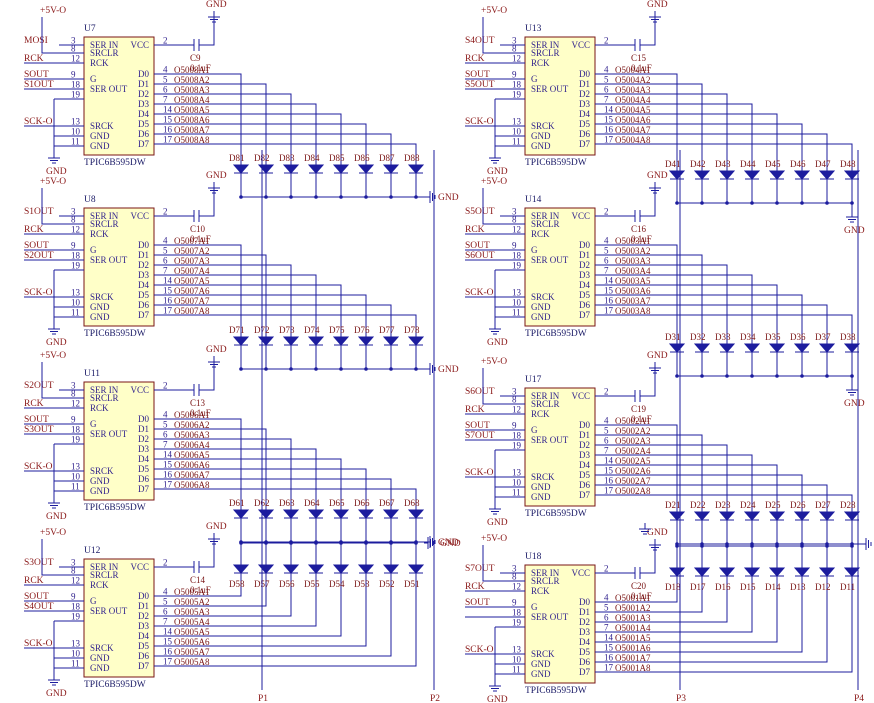  Describe the element at coordinates (387, 503) in the screenshot. I see `diode-designator: D67` at that location.